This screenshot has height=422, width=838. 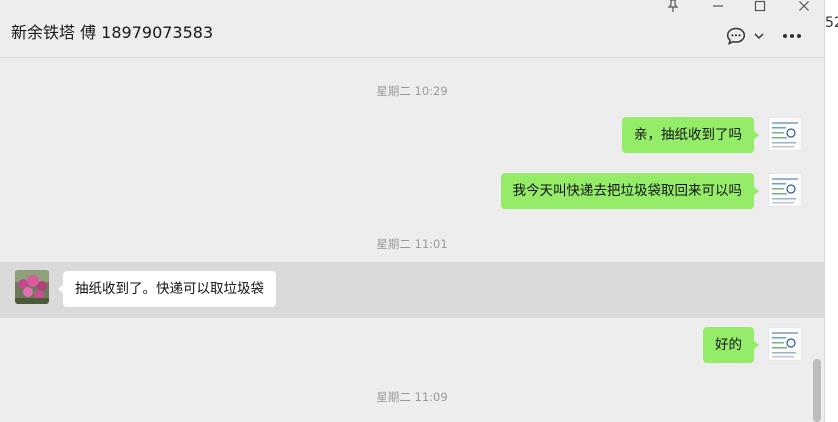 What do you see at coordinates (817, 390) in the screenshot?
I see `scrollbar` at bounding box center [817, 390].